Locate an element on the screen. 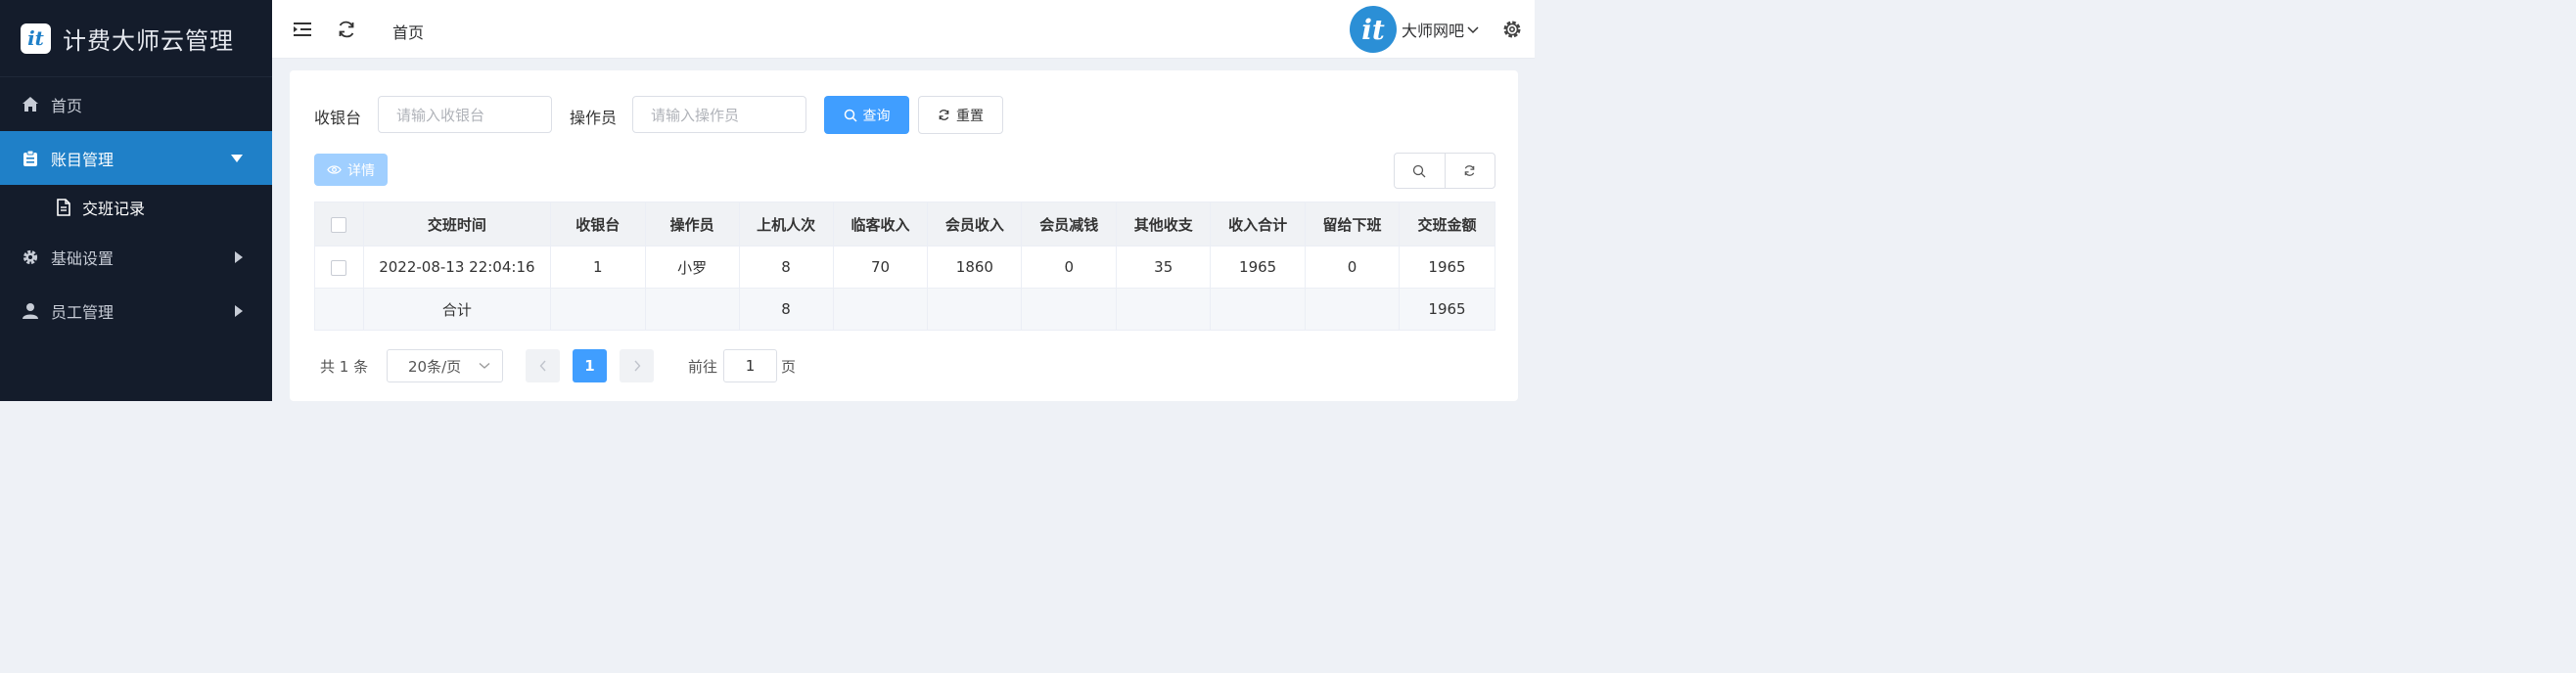 This screenshot has height=673, width=2576. sidebar-item-label: 首页 is located at coordinates (67, 105).